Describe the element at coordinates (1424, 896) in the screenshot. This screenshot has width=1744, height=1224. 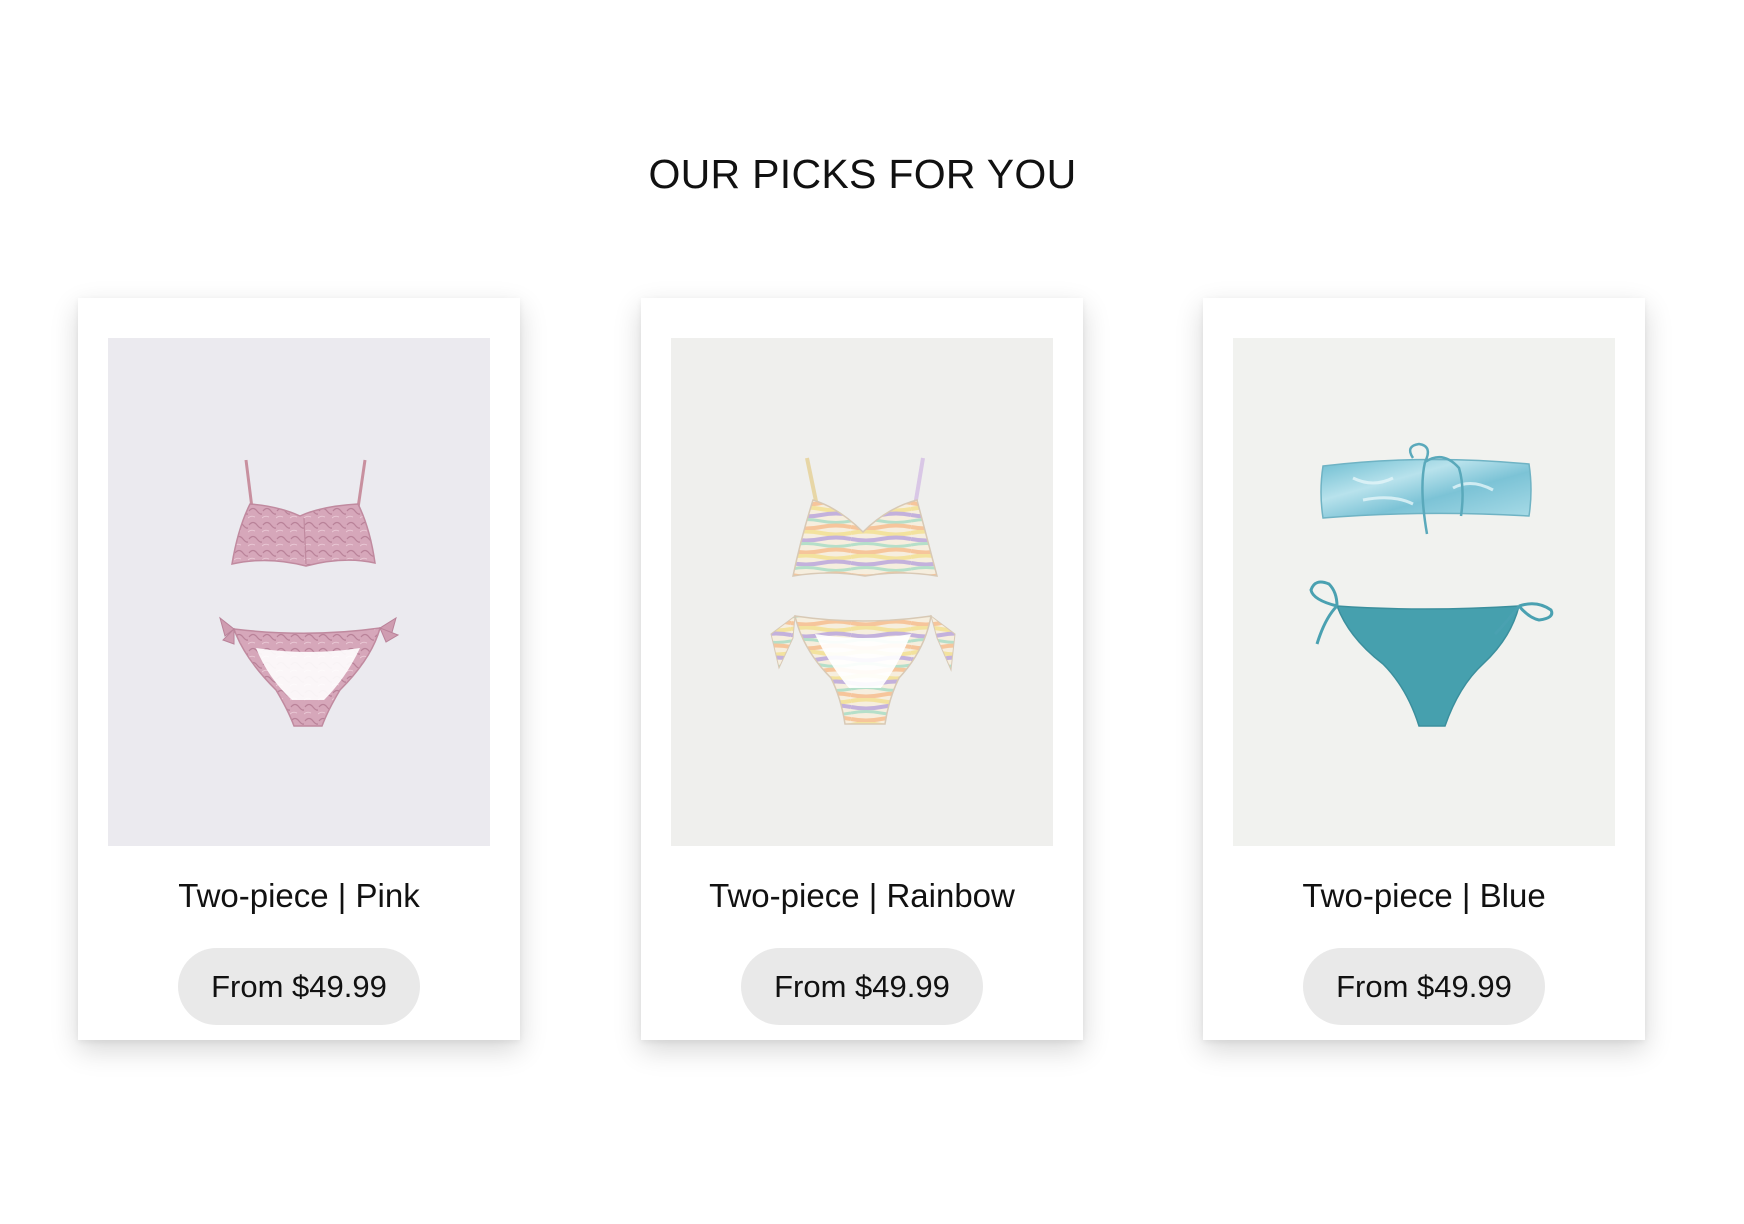
I see `product-name: Two-piece | Blue` at that location.